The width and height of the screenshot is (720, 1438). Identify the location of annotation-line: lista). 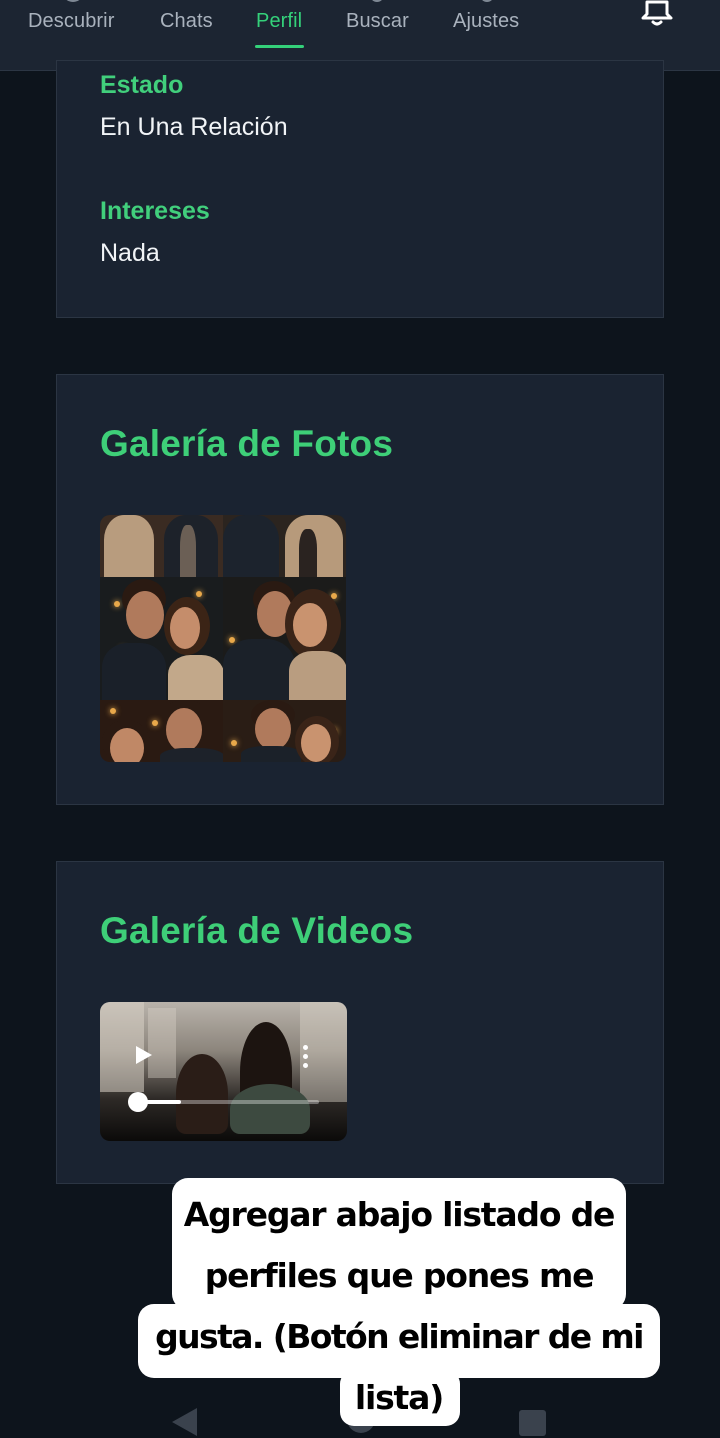
(399, 1397).